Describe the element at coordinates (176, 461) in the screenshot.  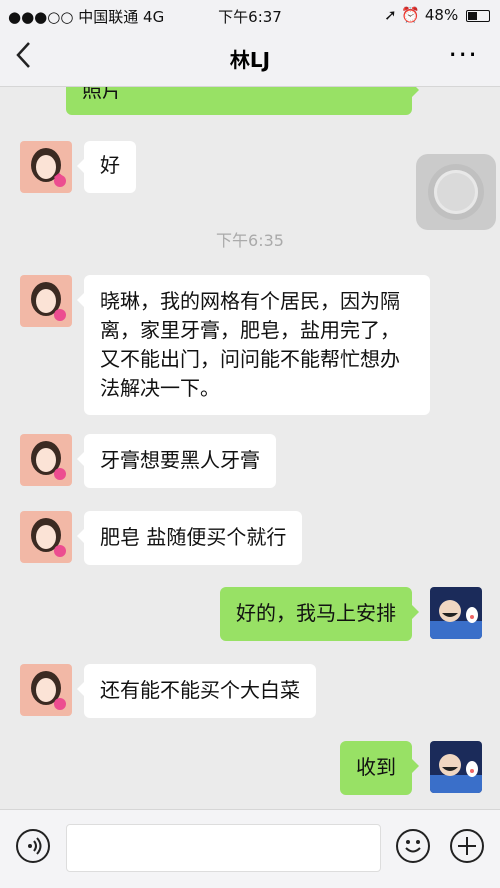
I see `message-bubble: 牙膏想要黑人牙膏` at that location.